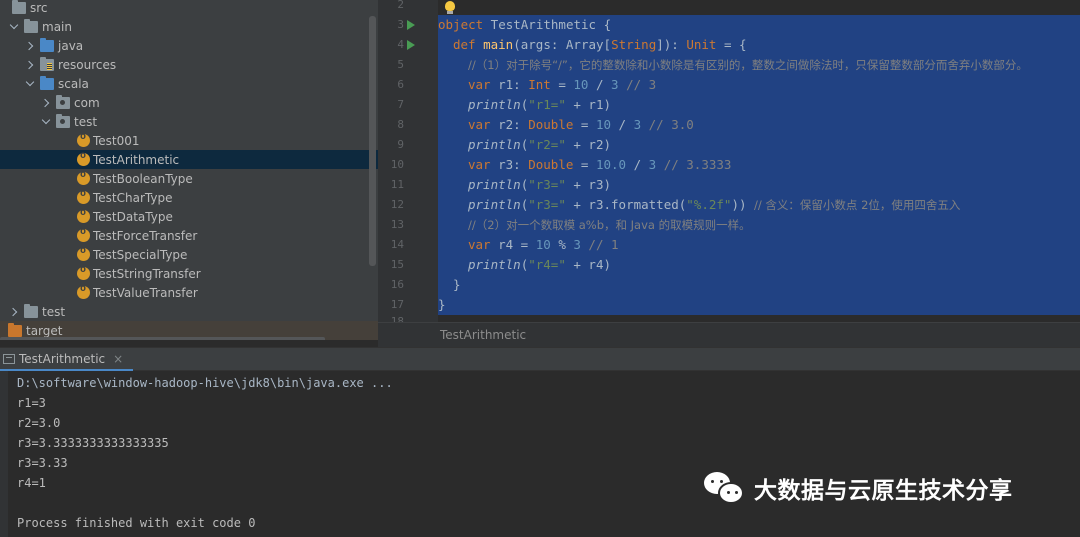 This screenshot has height=537, width=1080. Describe the element at coordinates (31, 25) in the screenshot. I see `folder-icon` at that location.